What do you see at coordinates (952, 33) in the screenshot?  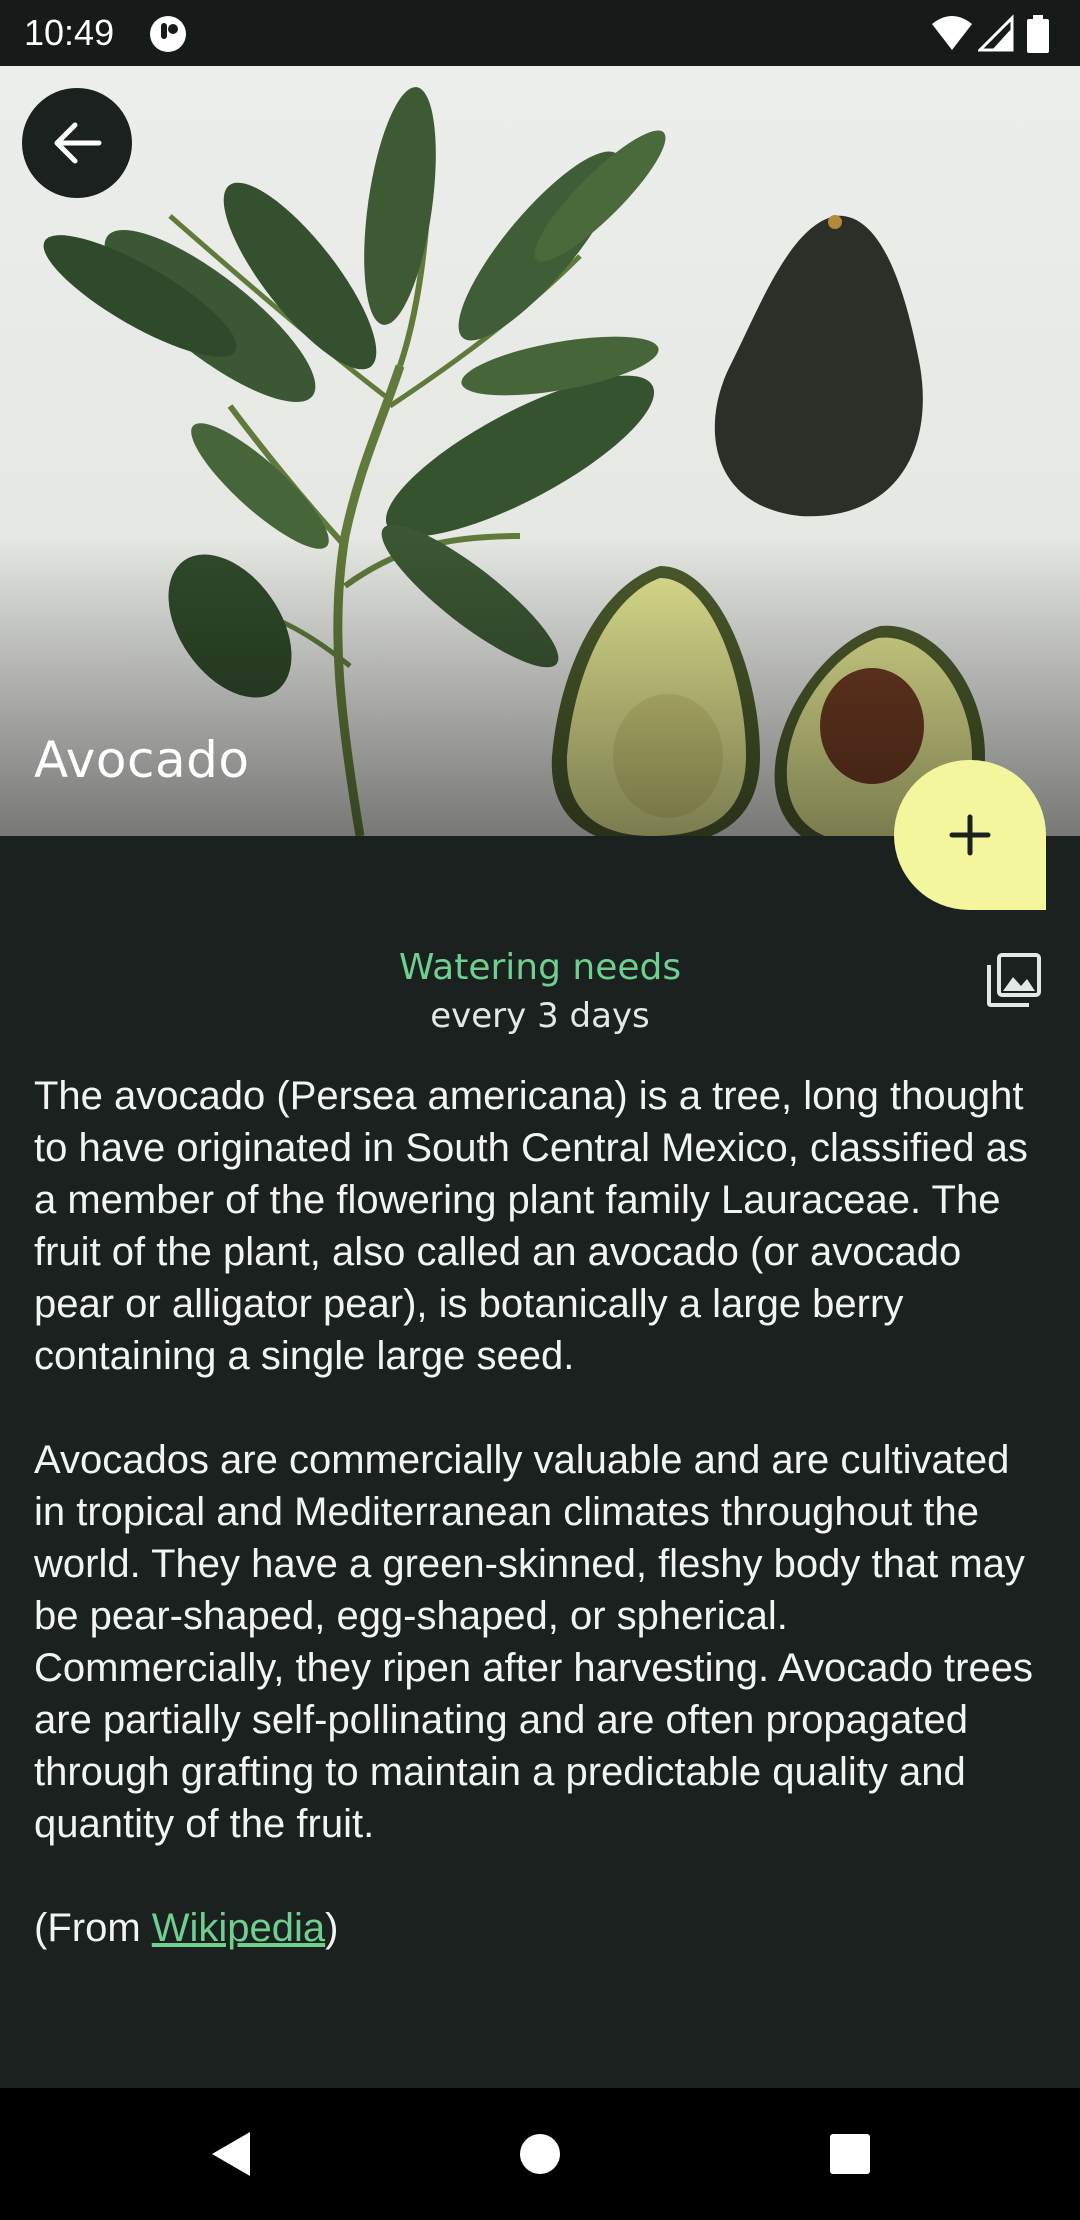 I see `wifi-icon` at bounding box center [952, 33].